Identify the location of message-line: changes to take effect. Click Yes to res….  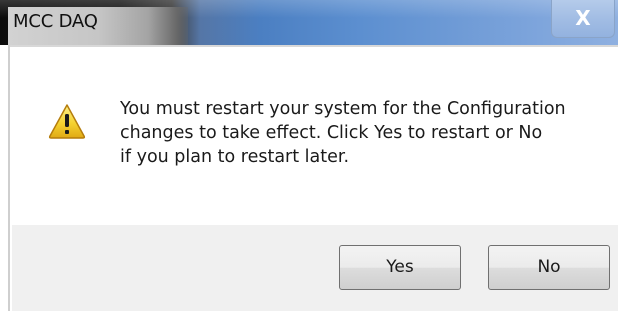
(331, 133).